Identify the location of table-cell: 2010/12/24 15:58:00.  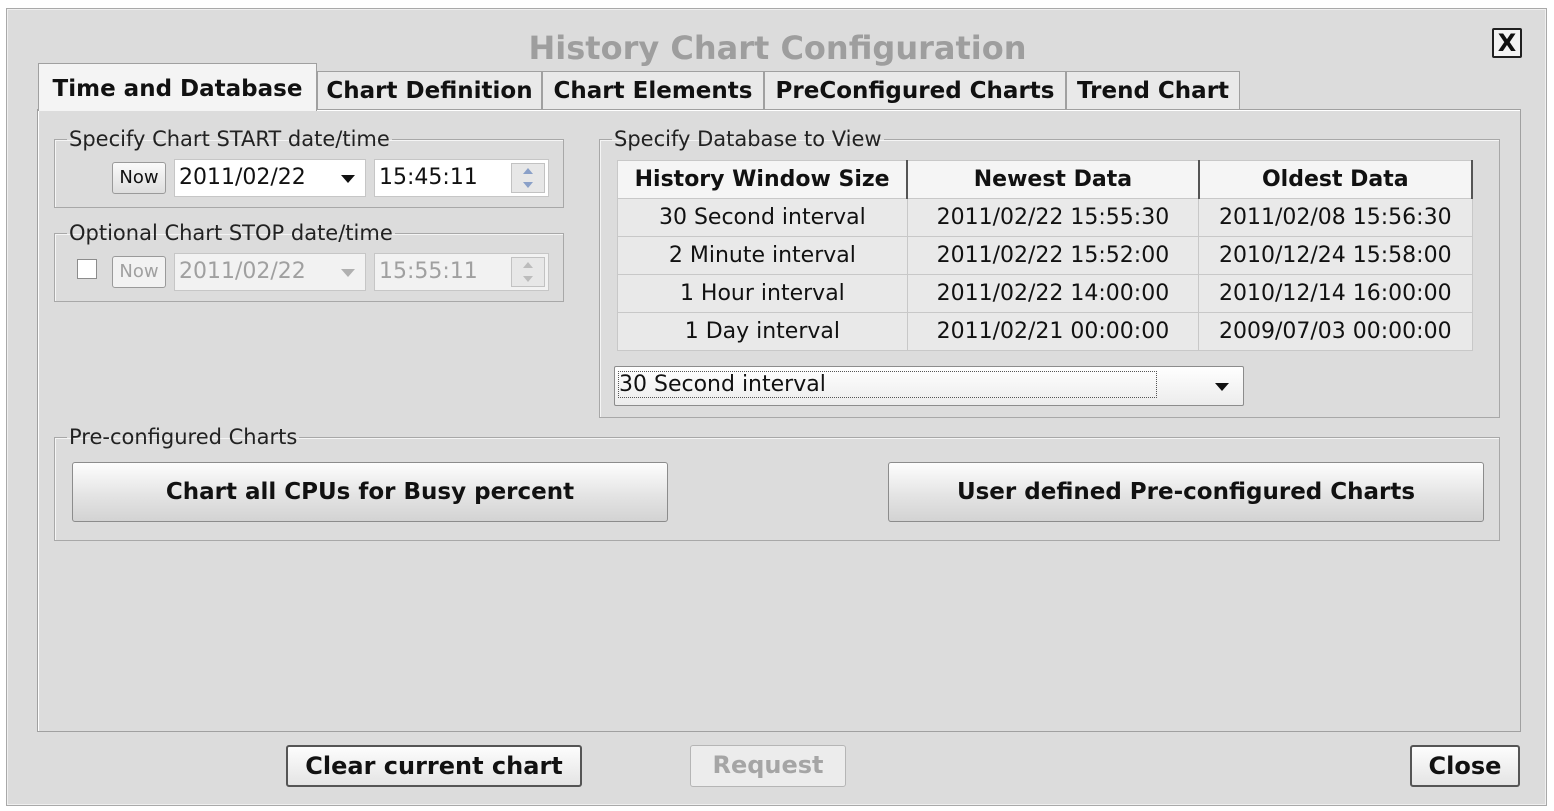
(1335, 255).